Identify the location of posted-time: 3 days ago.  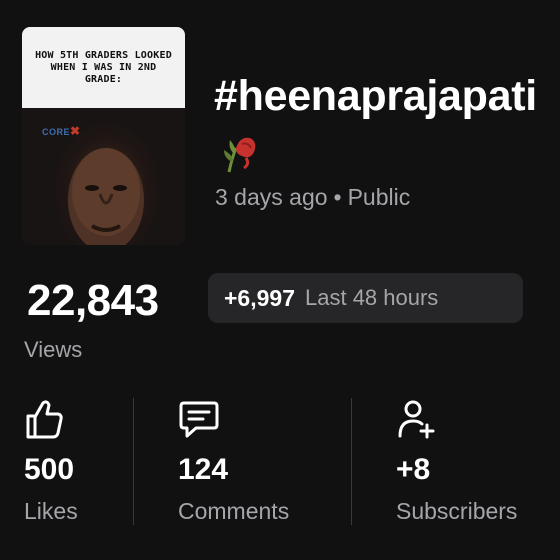
(271, 197).